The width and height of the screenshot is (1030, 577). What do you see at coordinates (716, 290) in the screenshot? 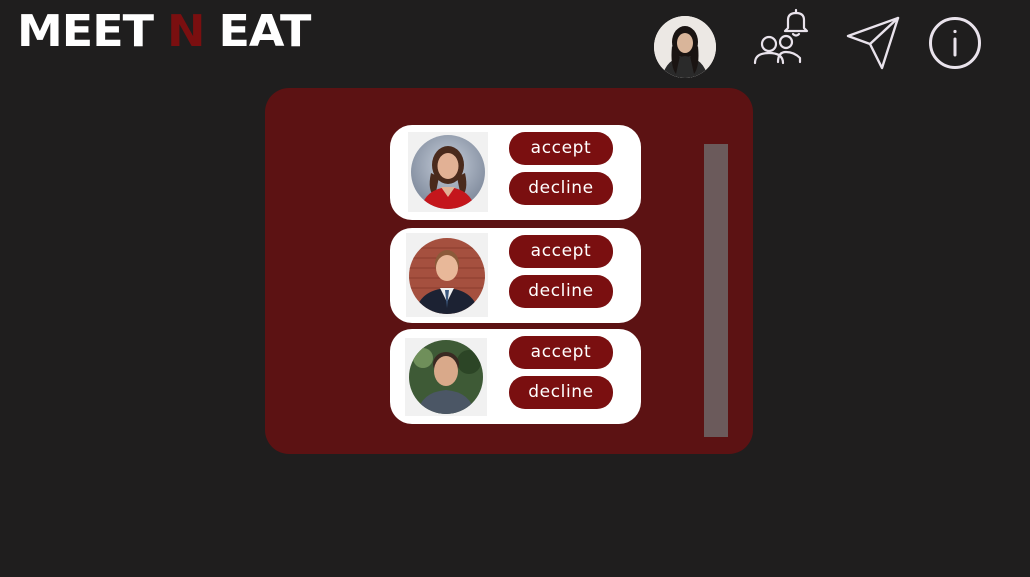
I see `scrollbar` at bounding box center [716, 290].